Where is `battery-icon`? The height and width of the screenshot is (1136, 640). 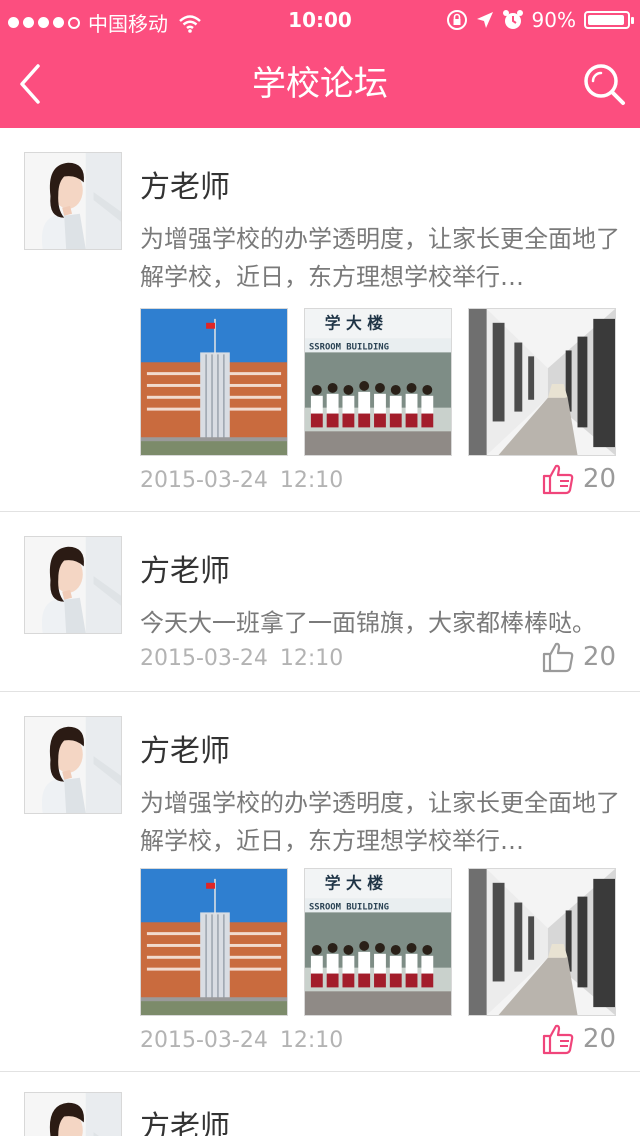 battery-icon is located at coordinates (609, 20).